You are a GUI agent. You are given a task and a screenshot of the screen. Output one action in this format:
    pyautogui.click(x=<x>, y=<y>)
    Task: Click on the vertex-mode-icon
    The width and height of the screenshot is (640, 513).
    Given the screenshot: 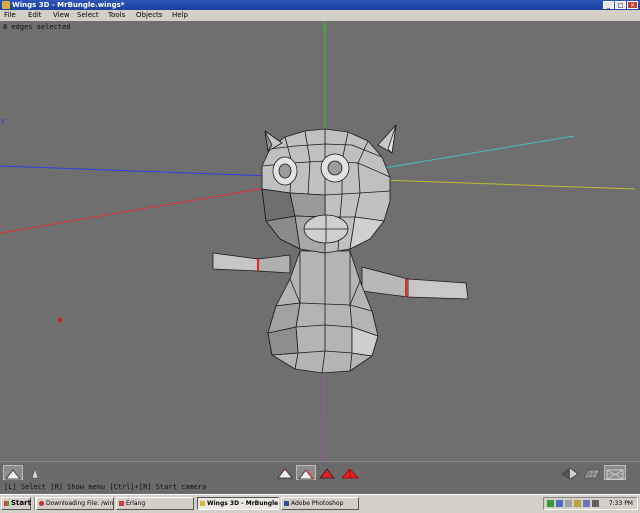 What is the action you would take?
    pyautogui.click(x=13, y=472)
    